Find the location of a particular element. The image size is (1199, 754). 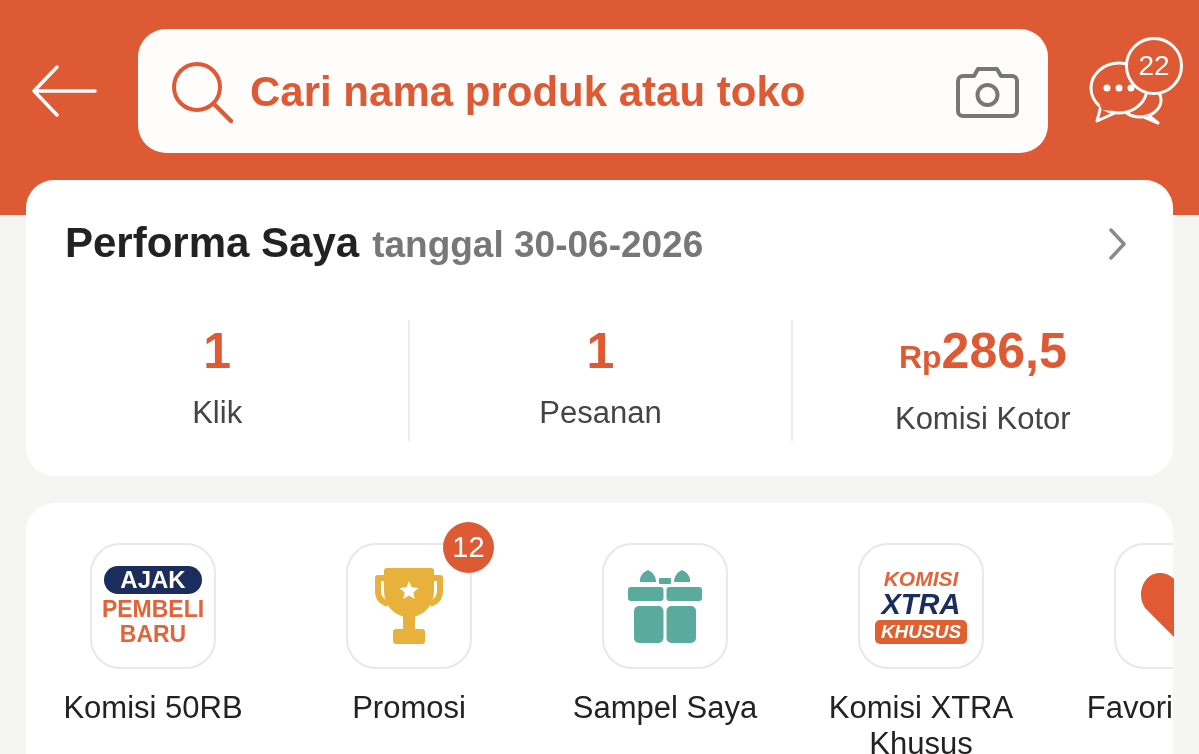

shortcut-label: Promosi is located at coordinates (409, 708).